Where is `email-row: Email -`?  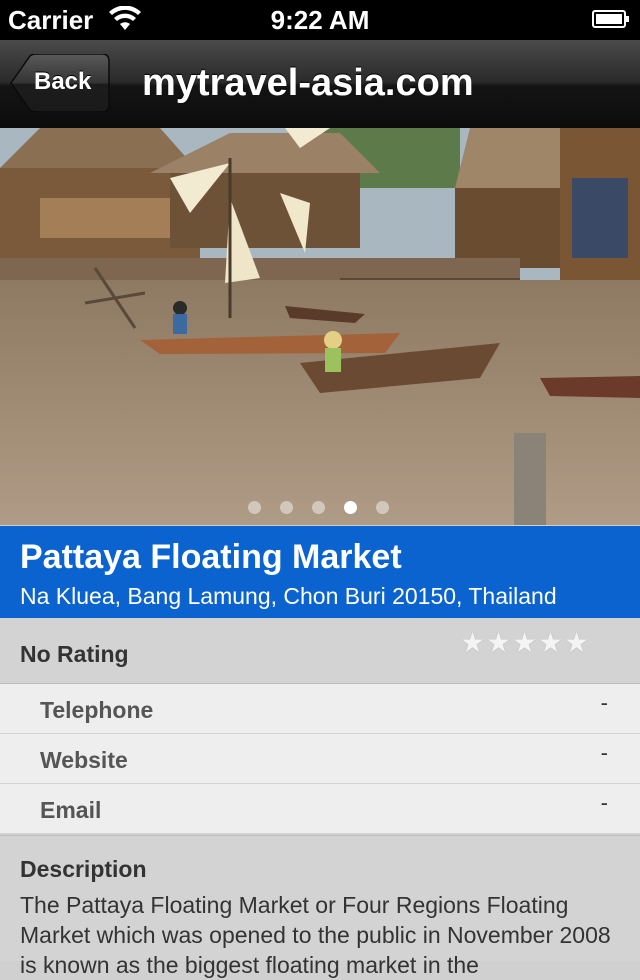
email-row: Email - is located at coordinates (320, 809).